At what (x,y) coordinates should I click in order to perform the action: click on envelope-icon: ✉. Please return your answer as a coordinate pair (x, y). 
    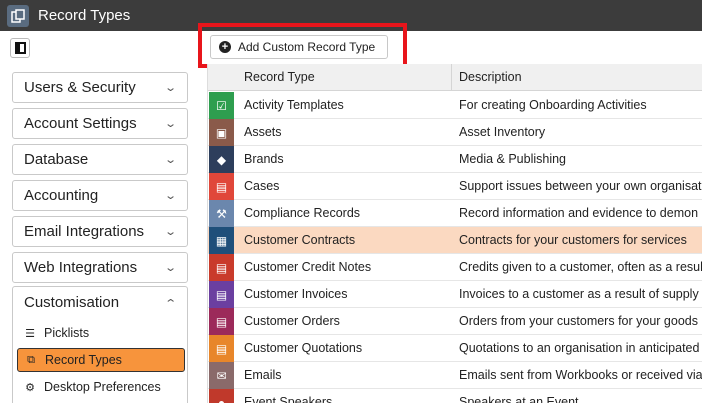
    Looking at the image, I should click on (221, 375).